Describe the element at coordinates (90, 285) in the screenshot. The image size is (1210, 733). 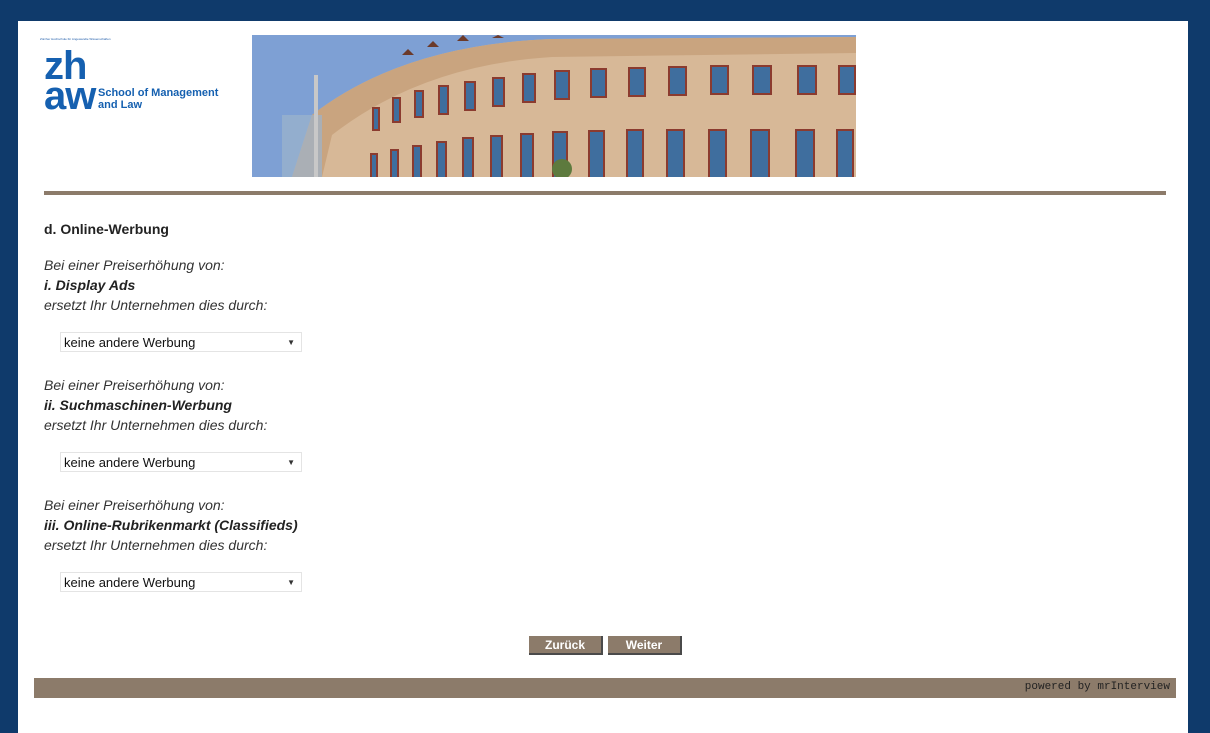
I see `question-item: i. Display Ads` at that location.